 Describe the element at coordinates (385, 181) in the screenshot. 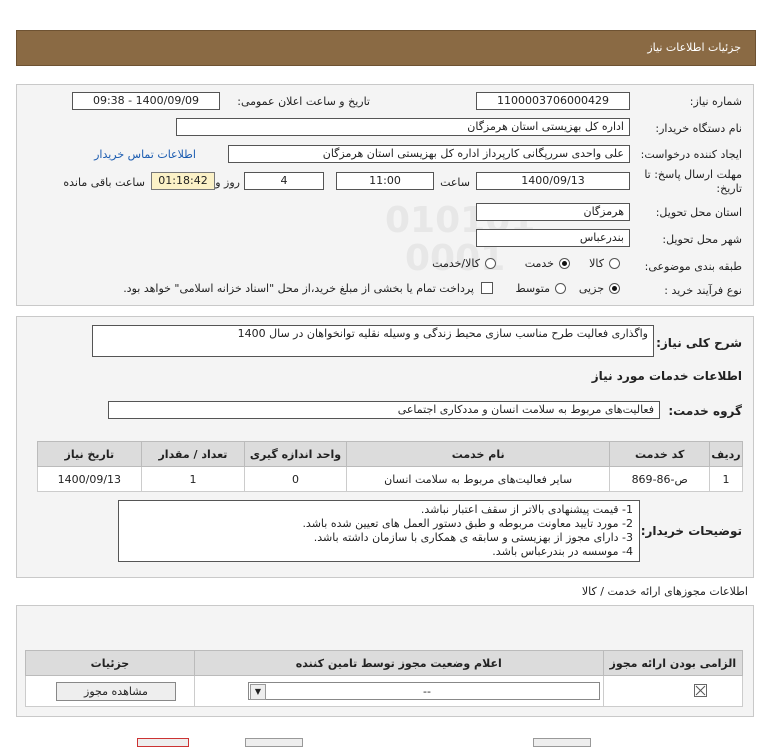

I see `deadline-time-field: 11:00` at that location.